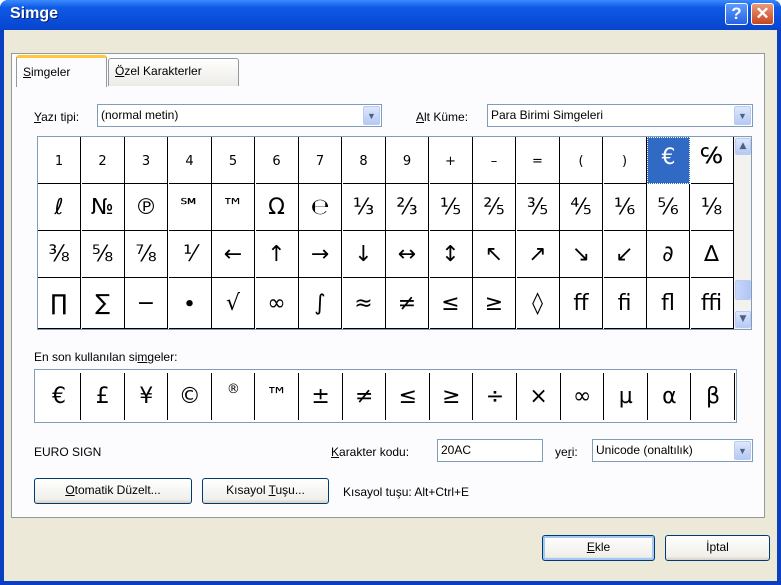 The height and width of the screenshot is (585, 781). What do you see at coordinates (672, 450) in the screenshot?
I see `from-select: Unicode (onaltılık) ▼` at bounding box center [672, 450].